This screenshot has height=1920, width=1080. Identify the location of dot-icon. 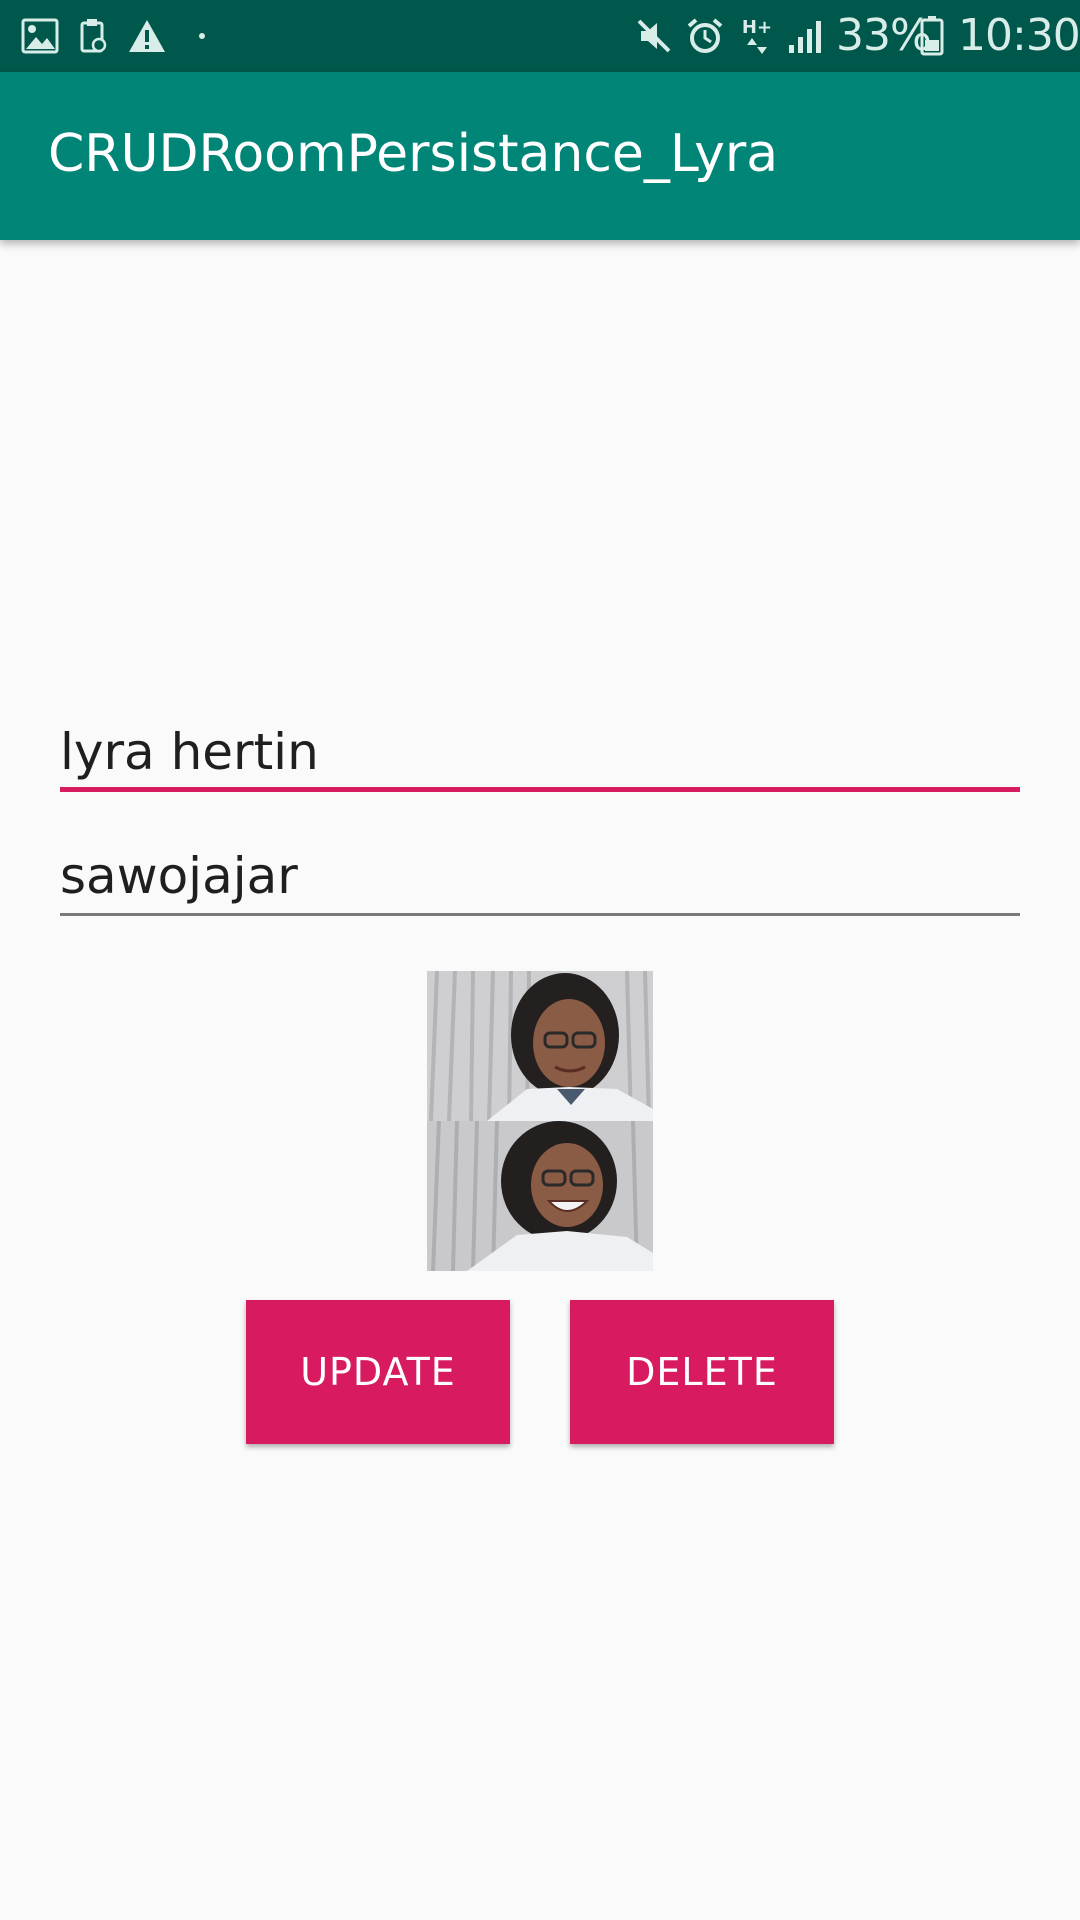
(202, 36).